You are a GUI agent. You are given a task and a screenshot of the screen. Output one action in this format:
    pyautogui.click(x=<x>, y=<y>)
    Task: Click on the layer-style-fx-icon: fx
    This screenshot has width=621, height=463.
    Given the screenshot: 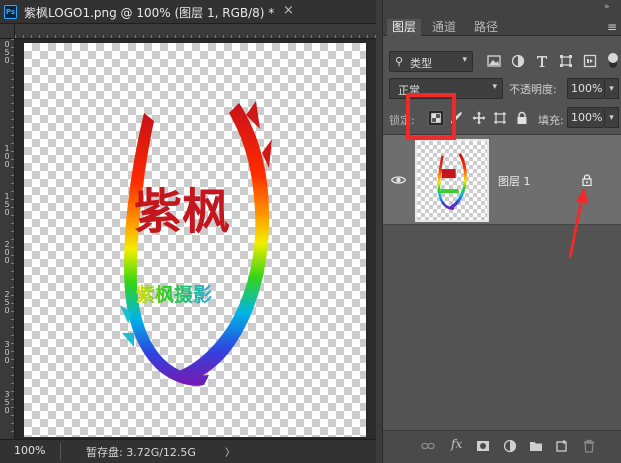 What is the action you would take?
    pyautogui.click(x=456, y=444)
    